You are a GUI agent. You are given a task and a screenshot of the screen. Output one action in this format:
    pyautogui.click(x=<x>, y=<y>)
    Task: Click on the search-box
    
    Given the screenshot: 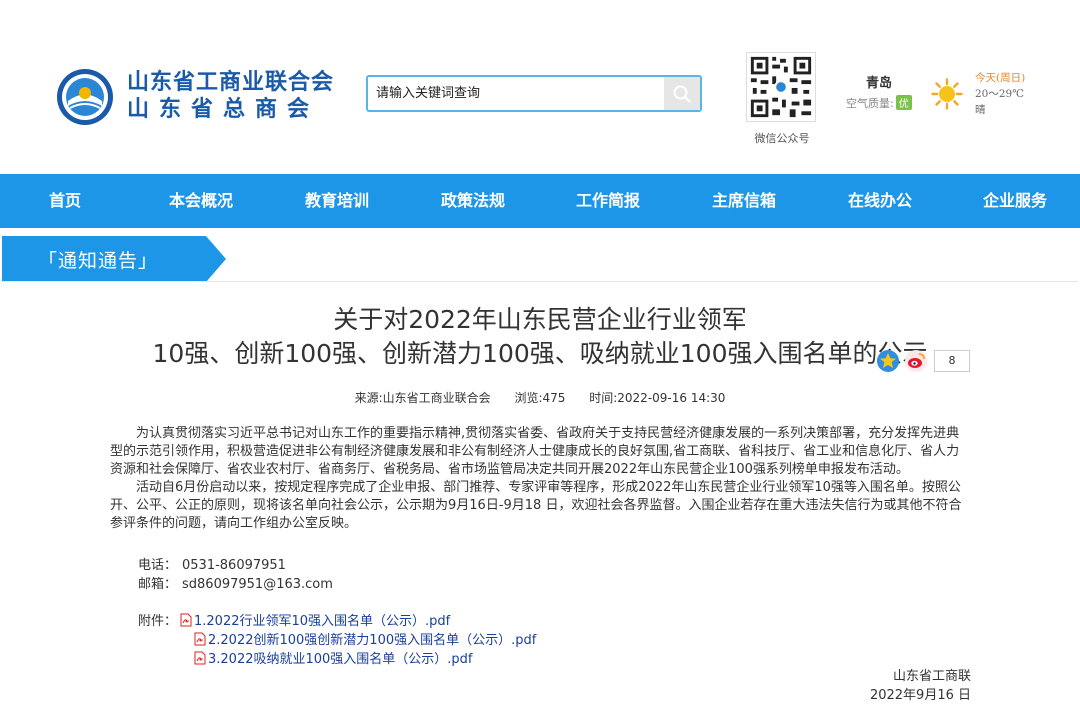 What is the action you would take?
    pyautogui.click(x=534, y=93)
    